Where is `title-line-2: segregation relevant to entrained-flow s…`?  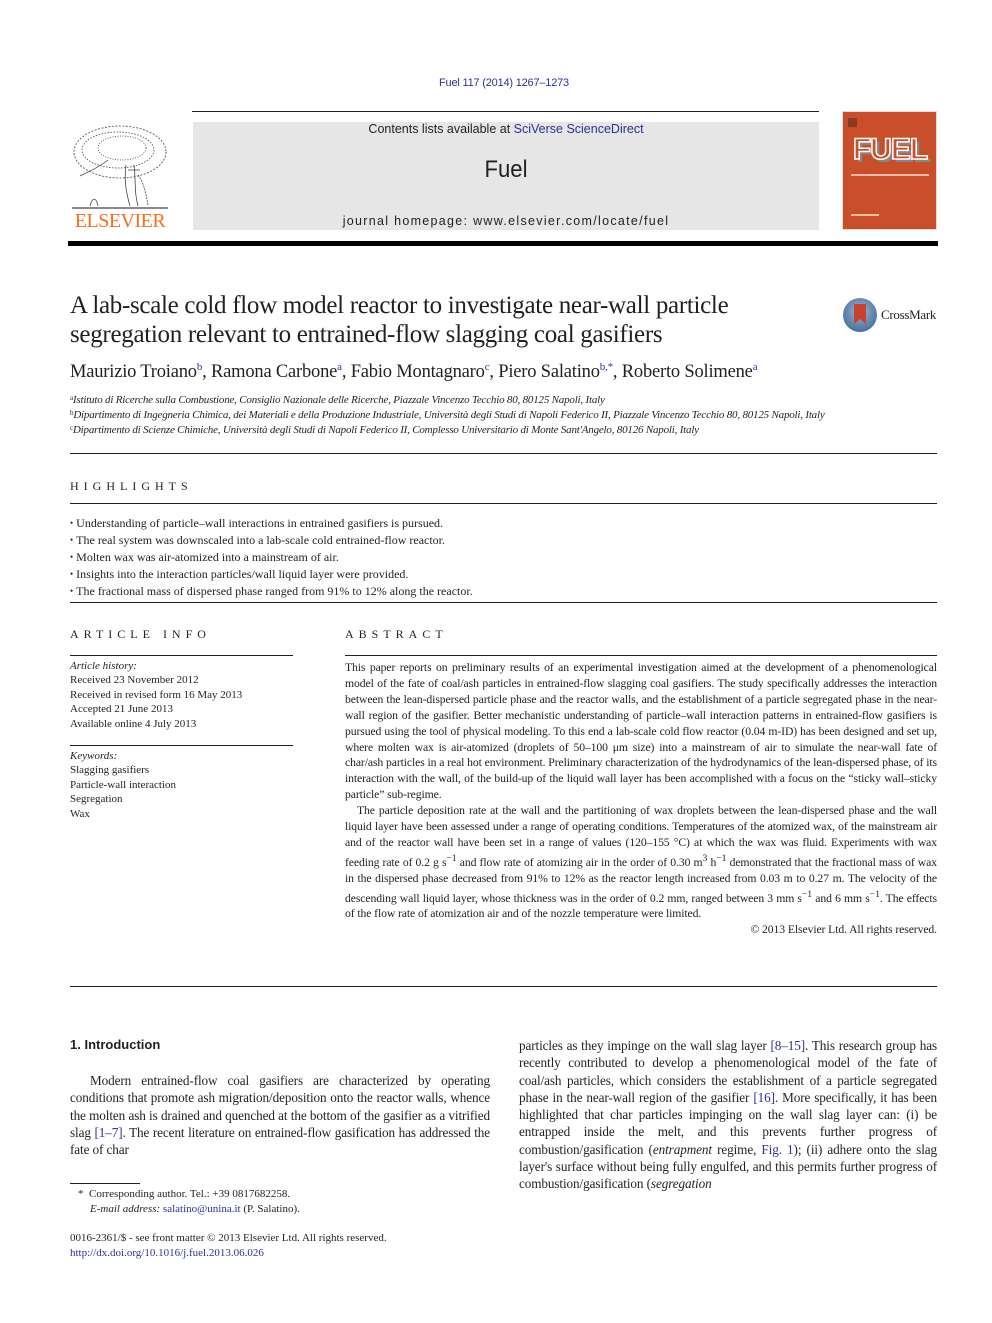
title-line-2: segregation relevant to entrained-flow s… is located at coordinates (366, 334).